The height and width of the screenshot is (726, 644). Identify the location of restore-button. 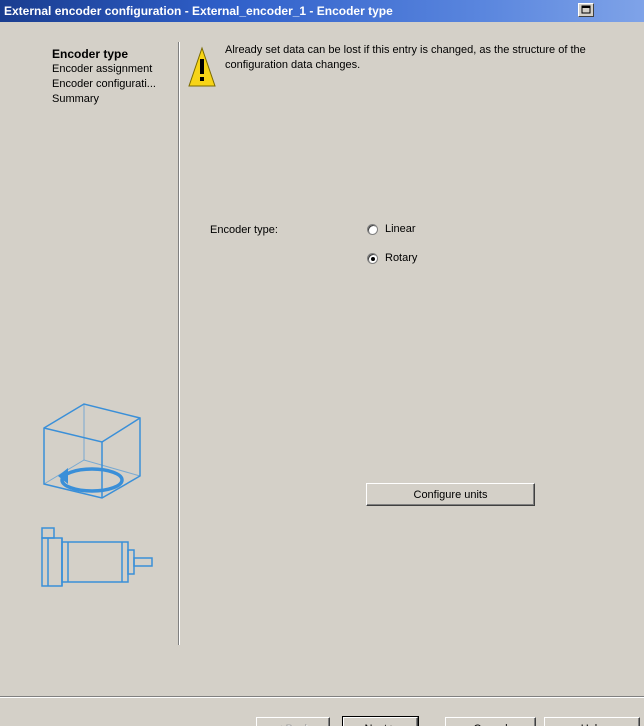
(586, 10).